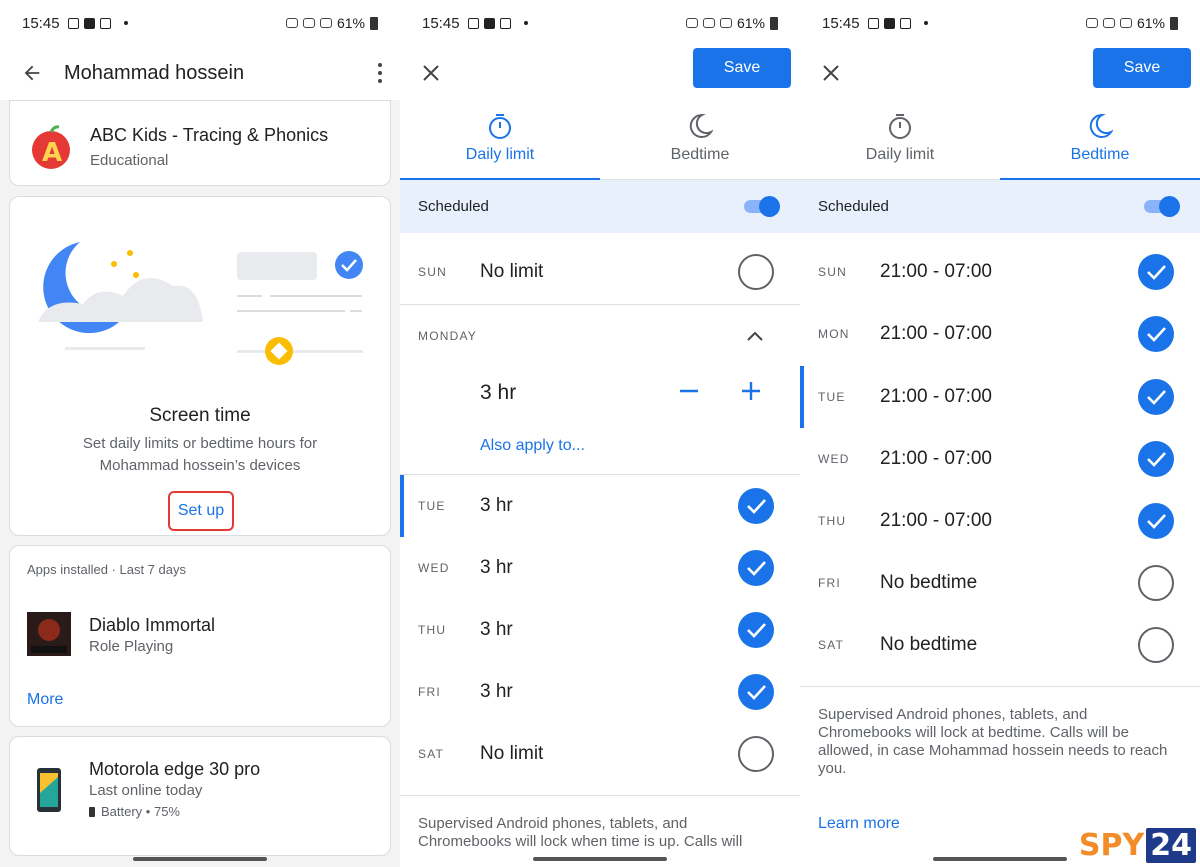 The height and width of the screenshot is (867, 1200). What do you see at coordinates (755, 336) in the screenshot?
I see `chevron-up-icon` at bounding box center [755, 336].